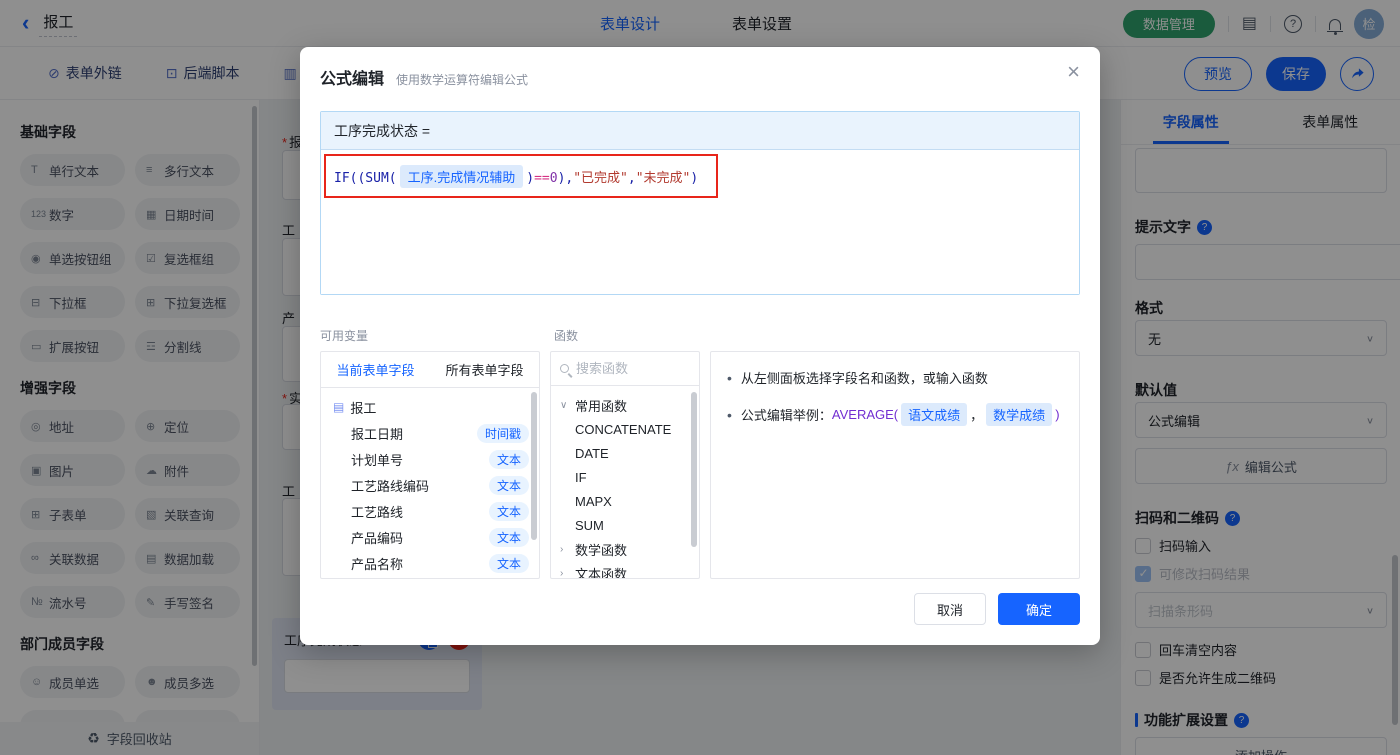  What do you see at coordinates (344, 336) in the screenshot?
I see `variables-label: 可用变量` at bounding box center [344, 336].